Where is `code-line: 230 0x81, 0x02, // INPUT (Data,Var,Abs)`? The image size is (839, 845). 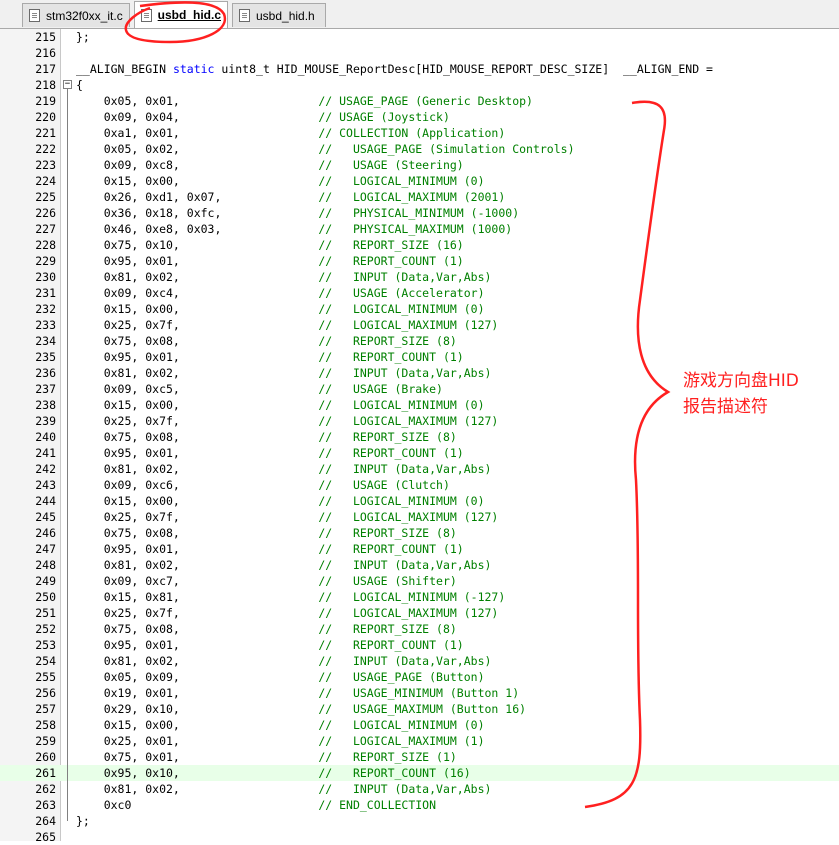 code-line: 230 0x81, 0x02, // INPUT (Data,Var,Abs) is located at coordinates (419, 277).